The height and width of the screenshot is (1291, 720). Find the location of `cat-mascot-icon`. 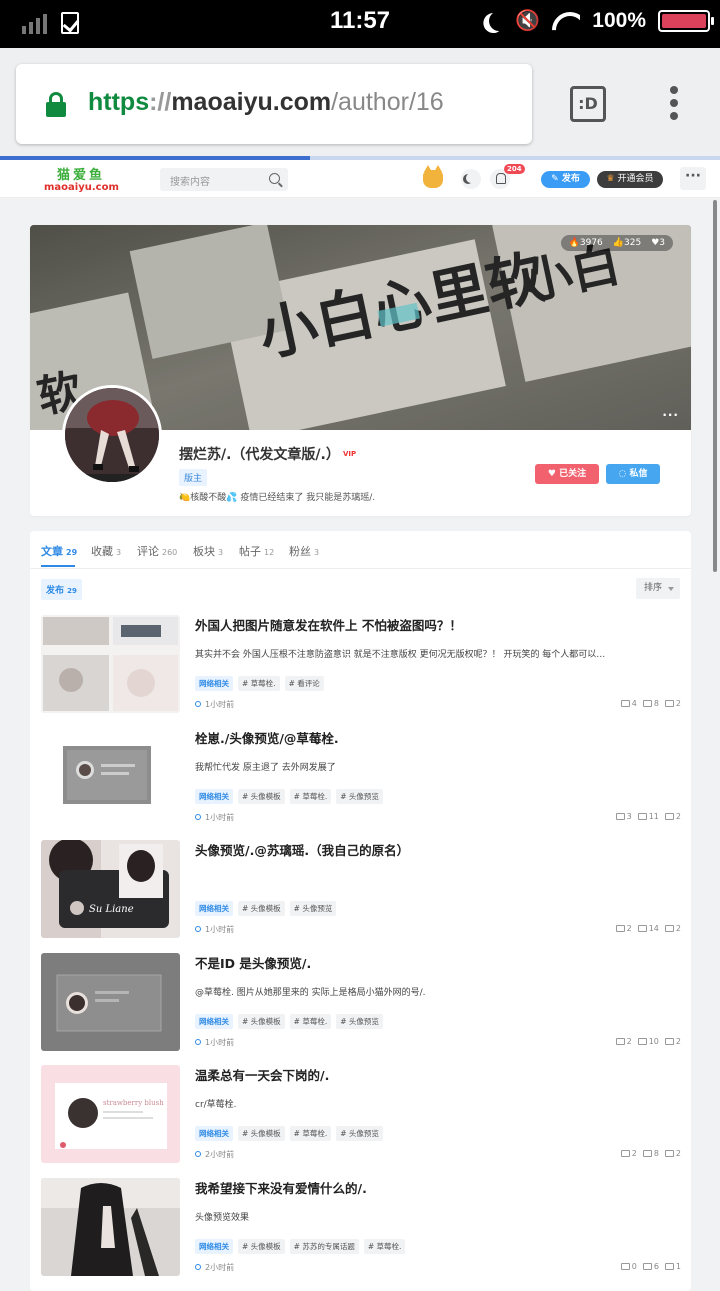

cat-mascot-icon is located at coordinates (433, 176).